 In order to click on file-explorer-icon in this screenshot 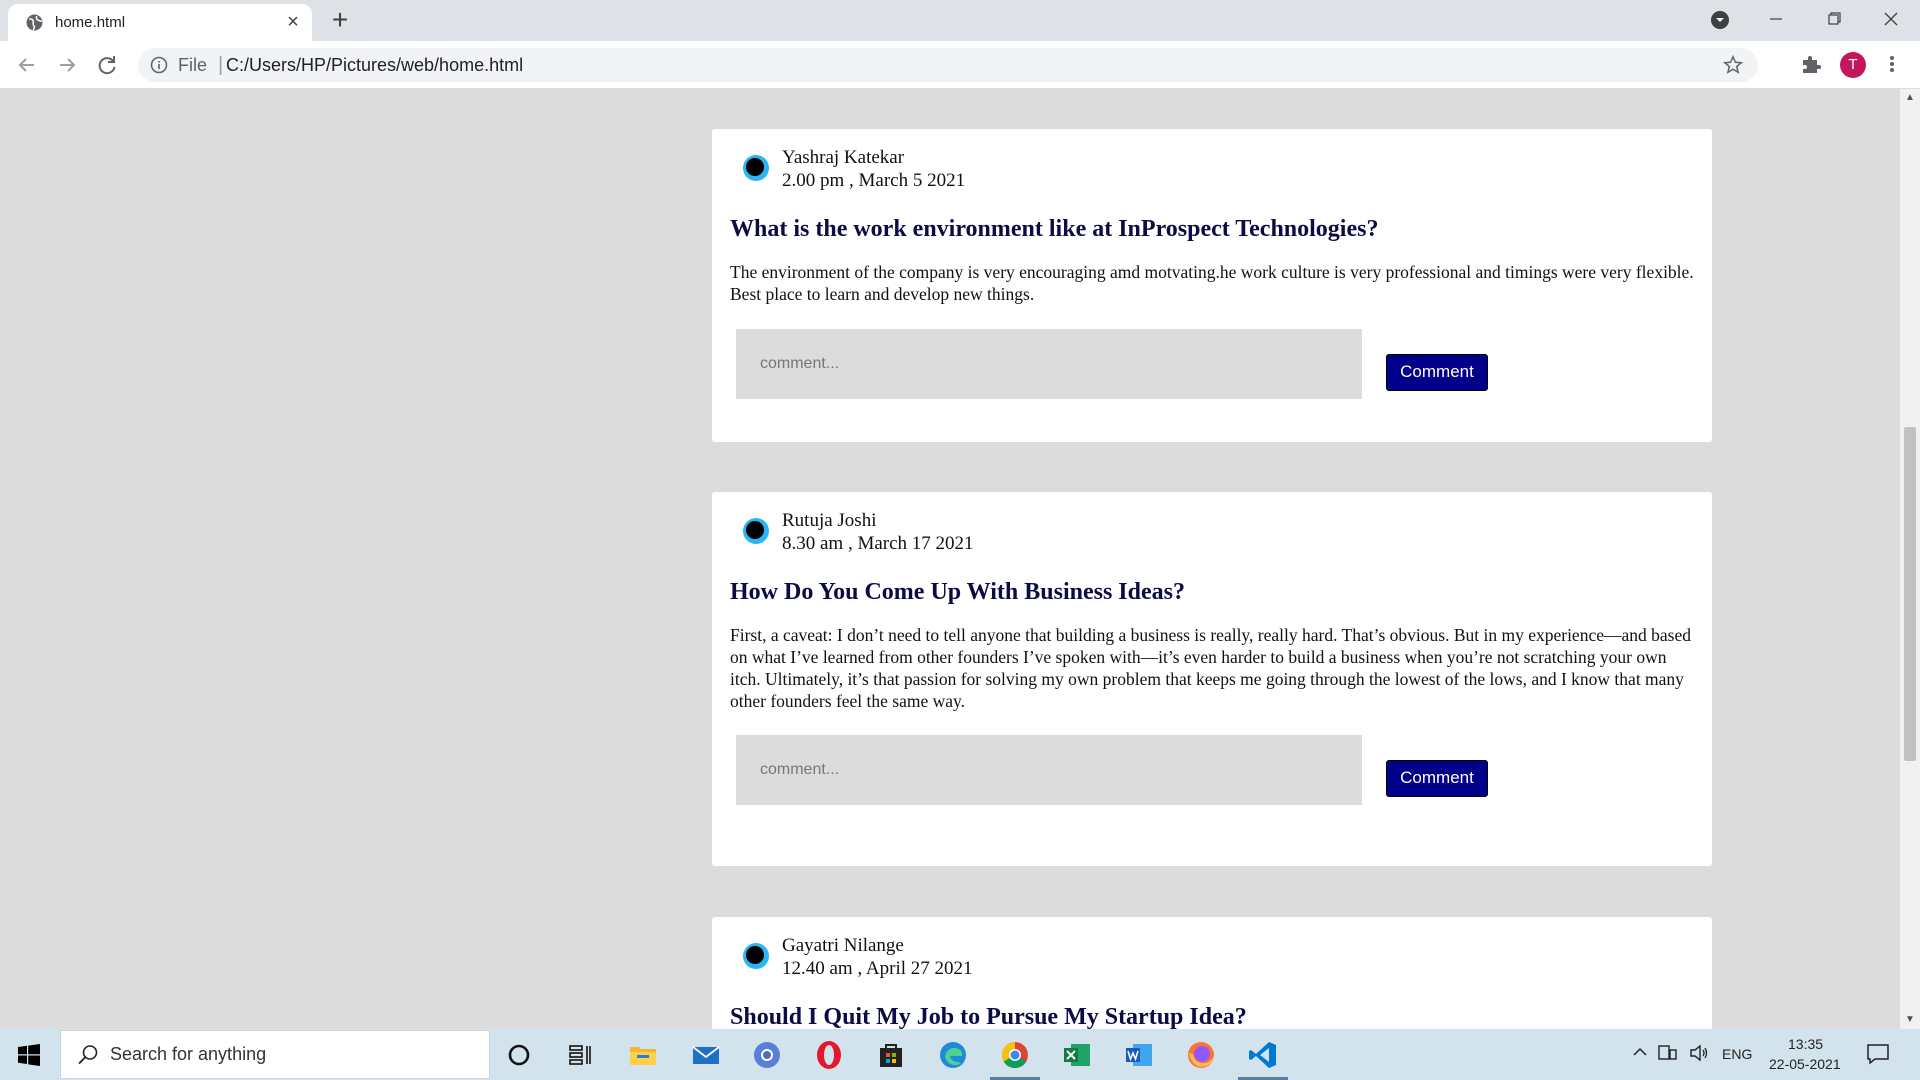, I will do `click(643, 1055)`.